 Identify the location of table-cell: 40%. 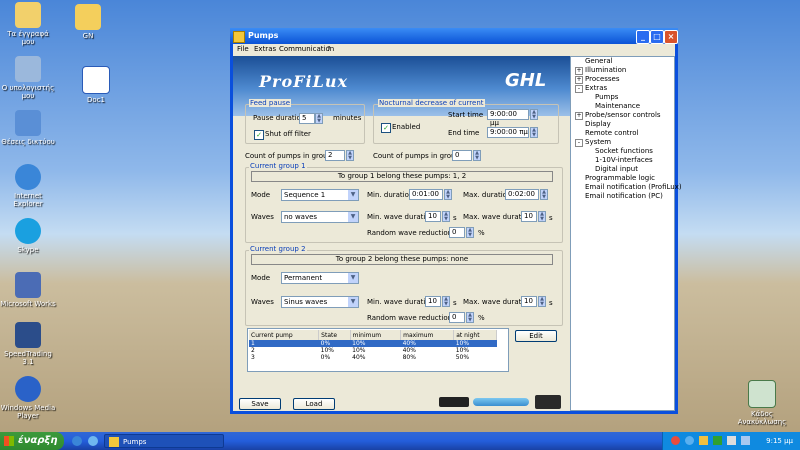
(409, 350).